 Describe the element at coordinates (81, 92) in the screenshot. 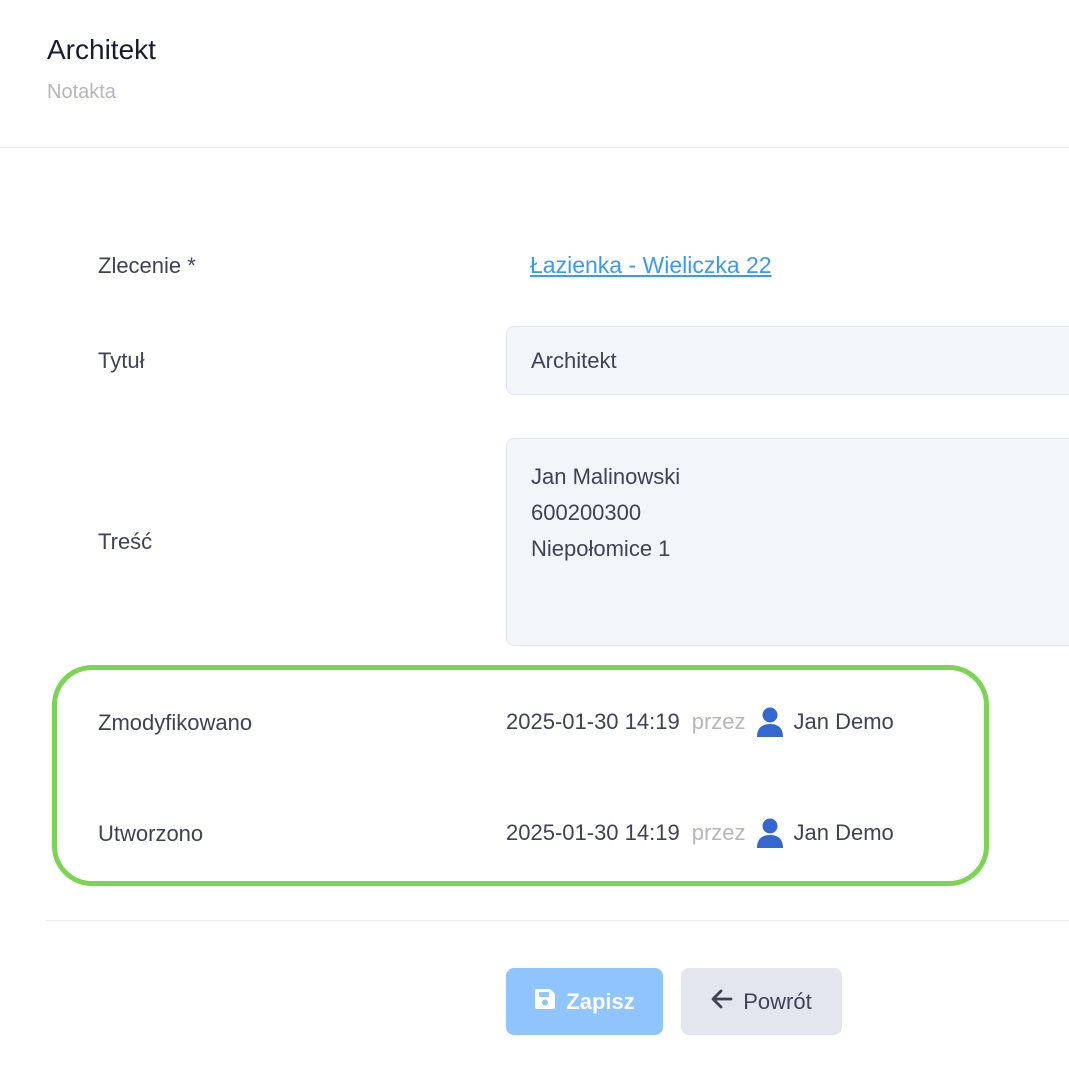

I see `page-subtitle: Notakta` at that location.